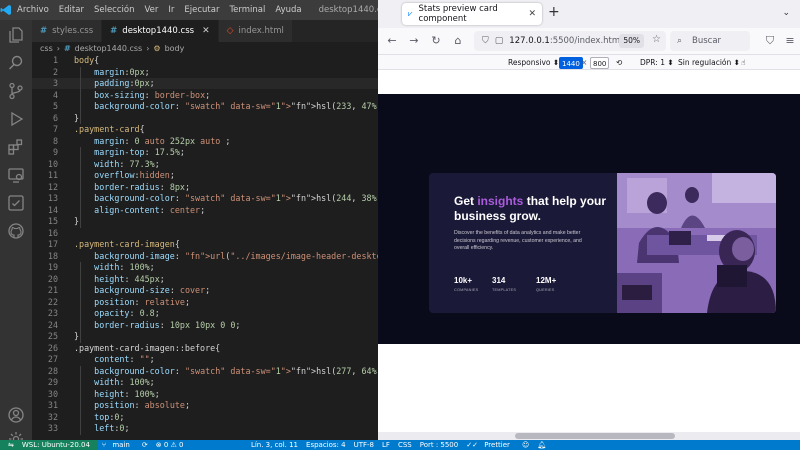  What do you see at coordinates (205, 233) in the screenshot?
I see `code-line: 16` at bounding box center [205, 233].